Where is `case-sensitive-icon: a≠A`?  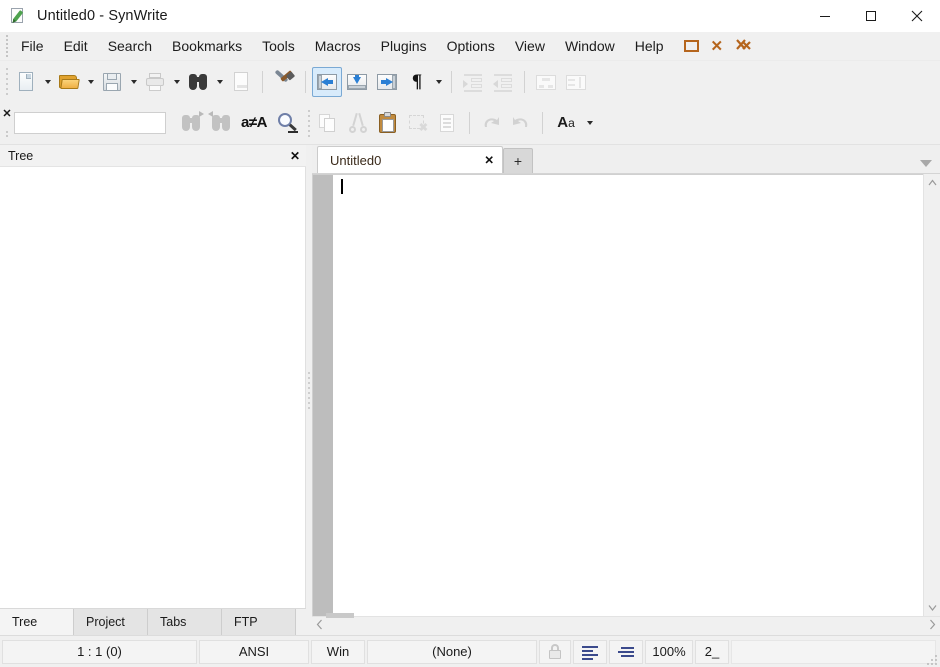
case-sensitive-icon: a≠A is located at coordinates (254, 122).